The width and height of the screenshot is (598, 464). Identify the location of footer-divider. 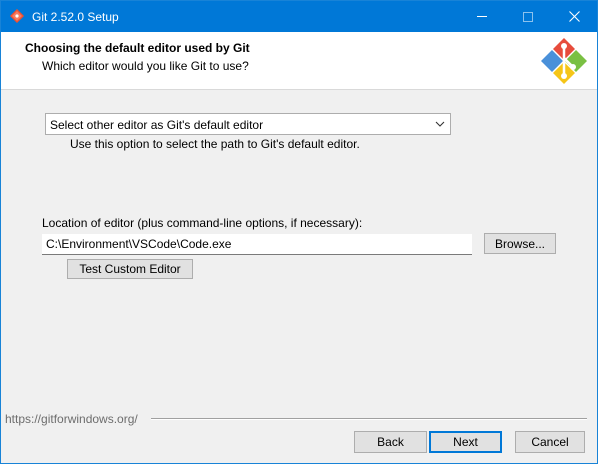
(369, 418).